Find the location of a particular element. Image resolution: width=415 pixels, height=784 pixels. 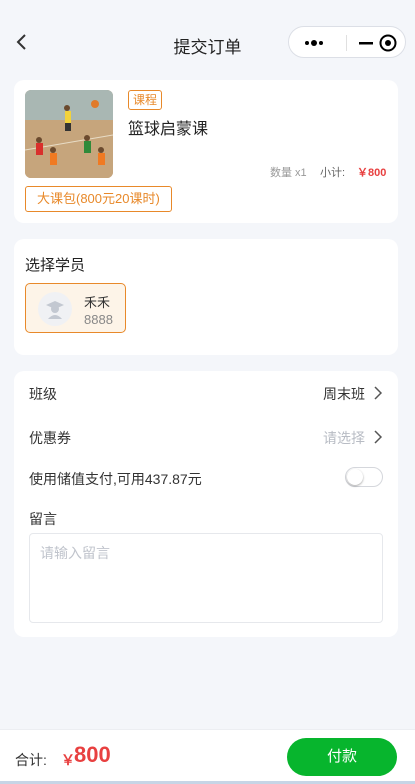

balance-toggle is located at coordinates (364, 477).